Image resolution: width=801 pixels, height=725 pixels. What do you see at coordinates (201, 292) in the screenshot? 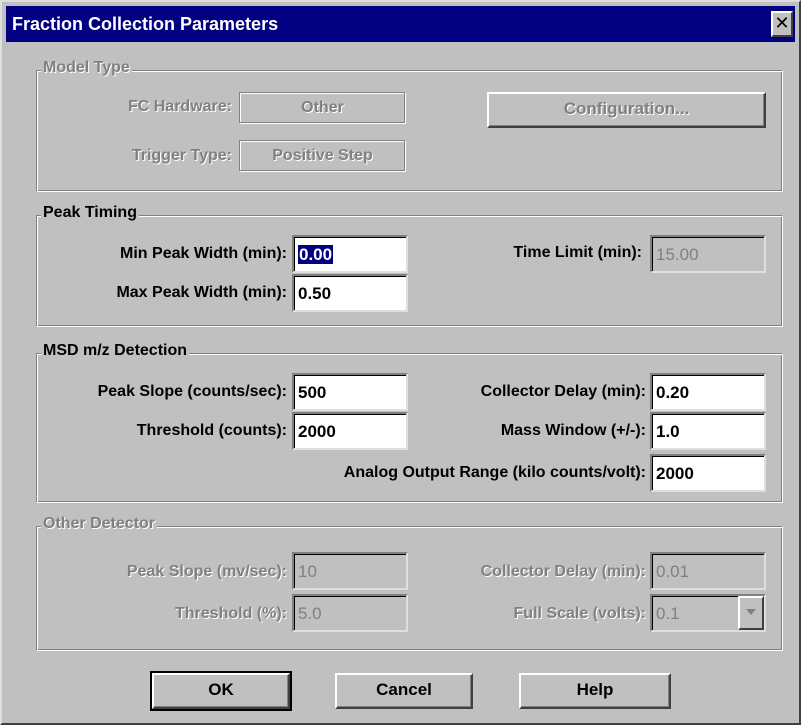
I see `max-peak-width-label: Max Peak Width (min):` at bounding box center [201, 292].